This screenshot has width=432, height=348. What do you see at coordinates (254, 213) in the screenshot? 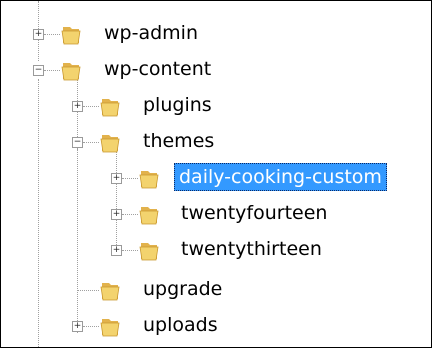
I see `tree-item-label: twentyfourteen` at bounding box center [254, 213].